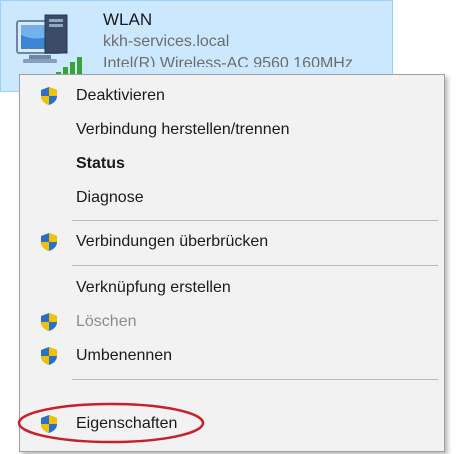 The width and height of the screenshot is (459, 454). I want to click on menu-item-label: Deaktivieren, so click(120, 95).